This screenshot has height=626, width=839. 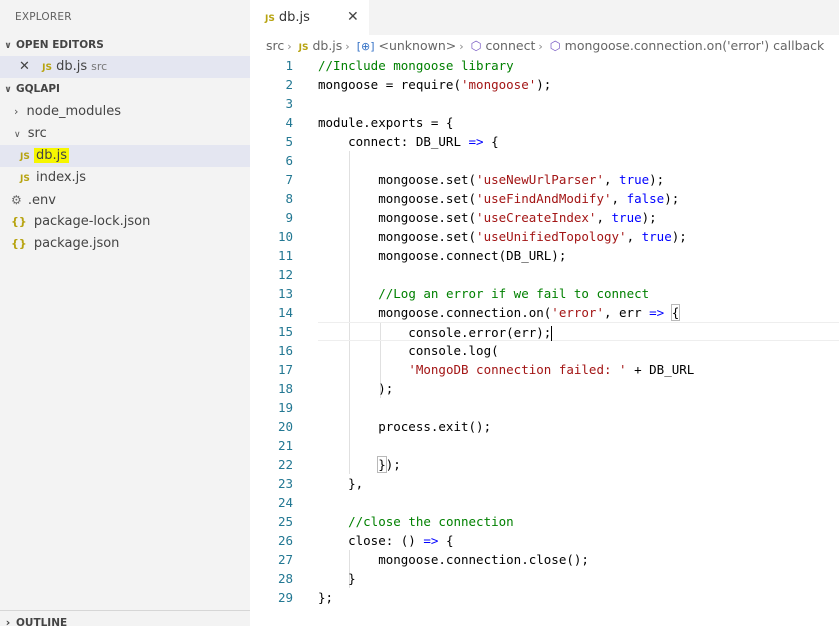 What do you see at coordinates (285, 274) in the screenshot?
I see `line-number: 12` at bounding box center [285, 274].